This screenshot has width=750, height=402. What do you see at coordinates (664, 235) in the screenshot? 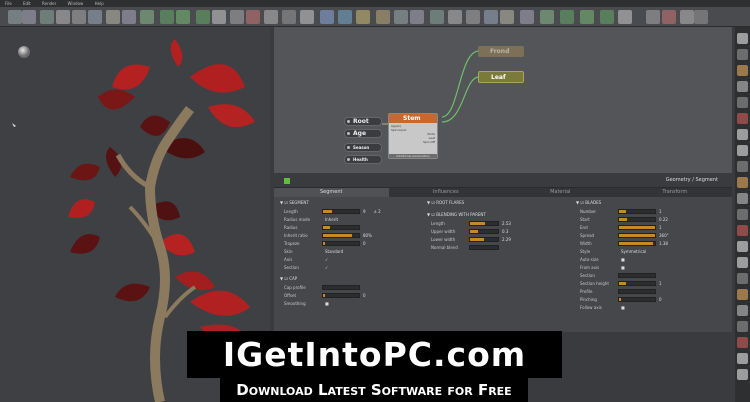
I see `property-value: 360°` at bounding box center [664, 235].